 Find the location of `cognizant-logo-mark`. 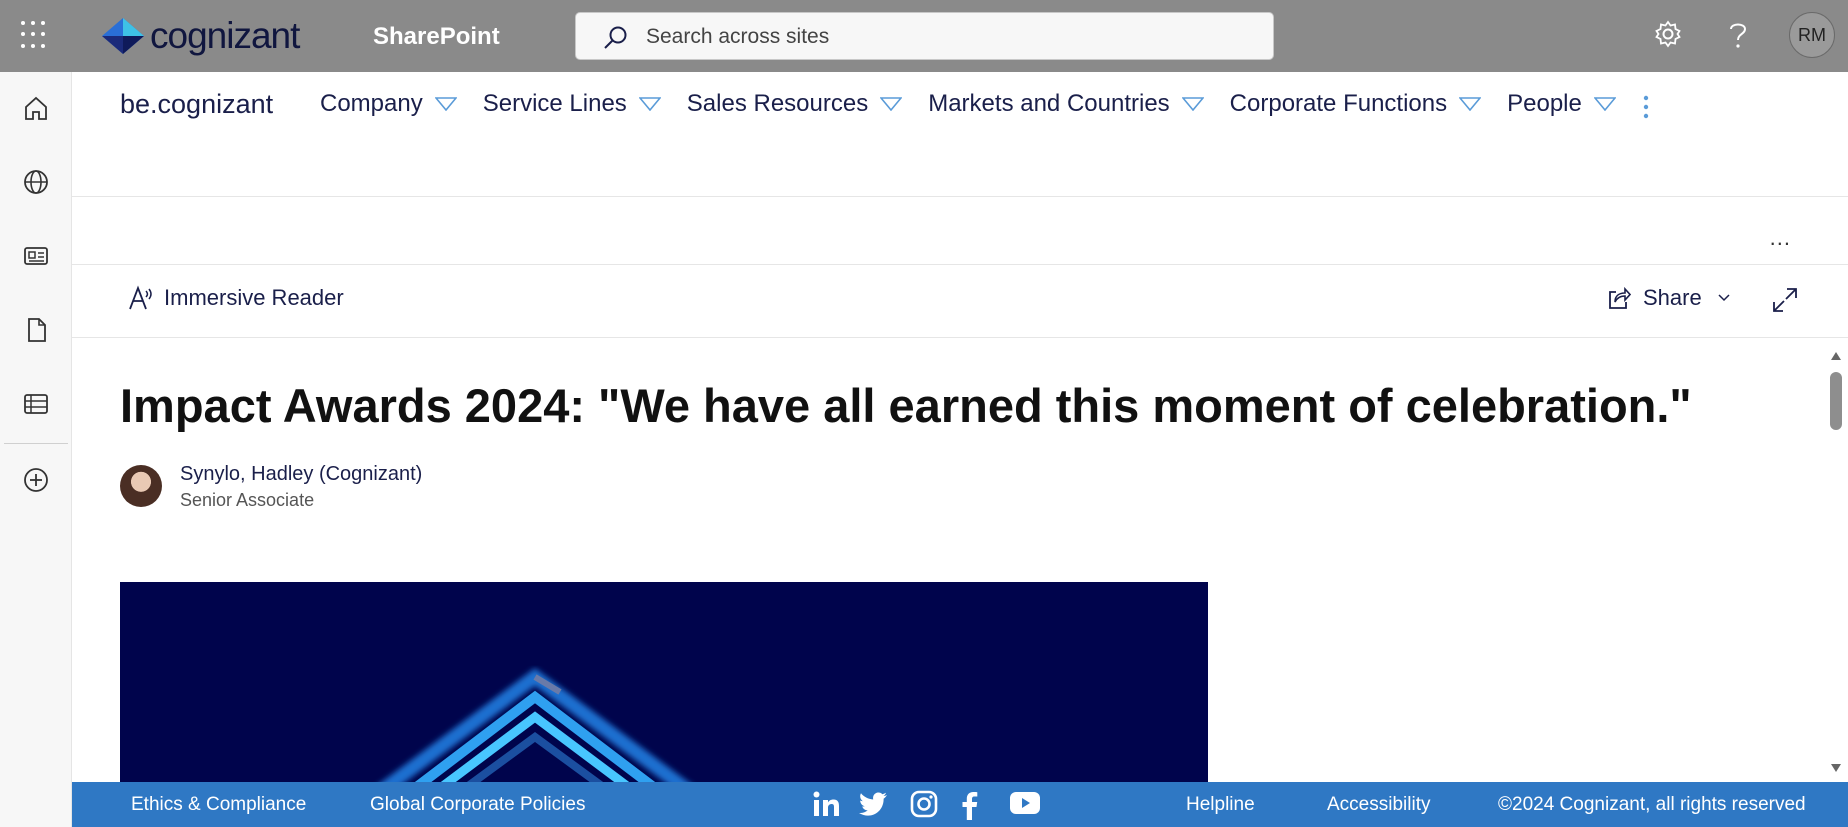

cognizant-logo-mark is located at coordinates (123, 36).